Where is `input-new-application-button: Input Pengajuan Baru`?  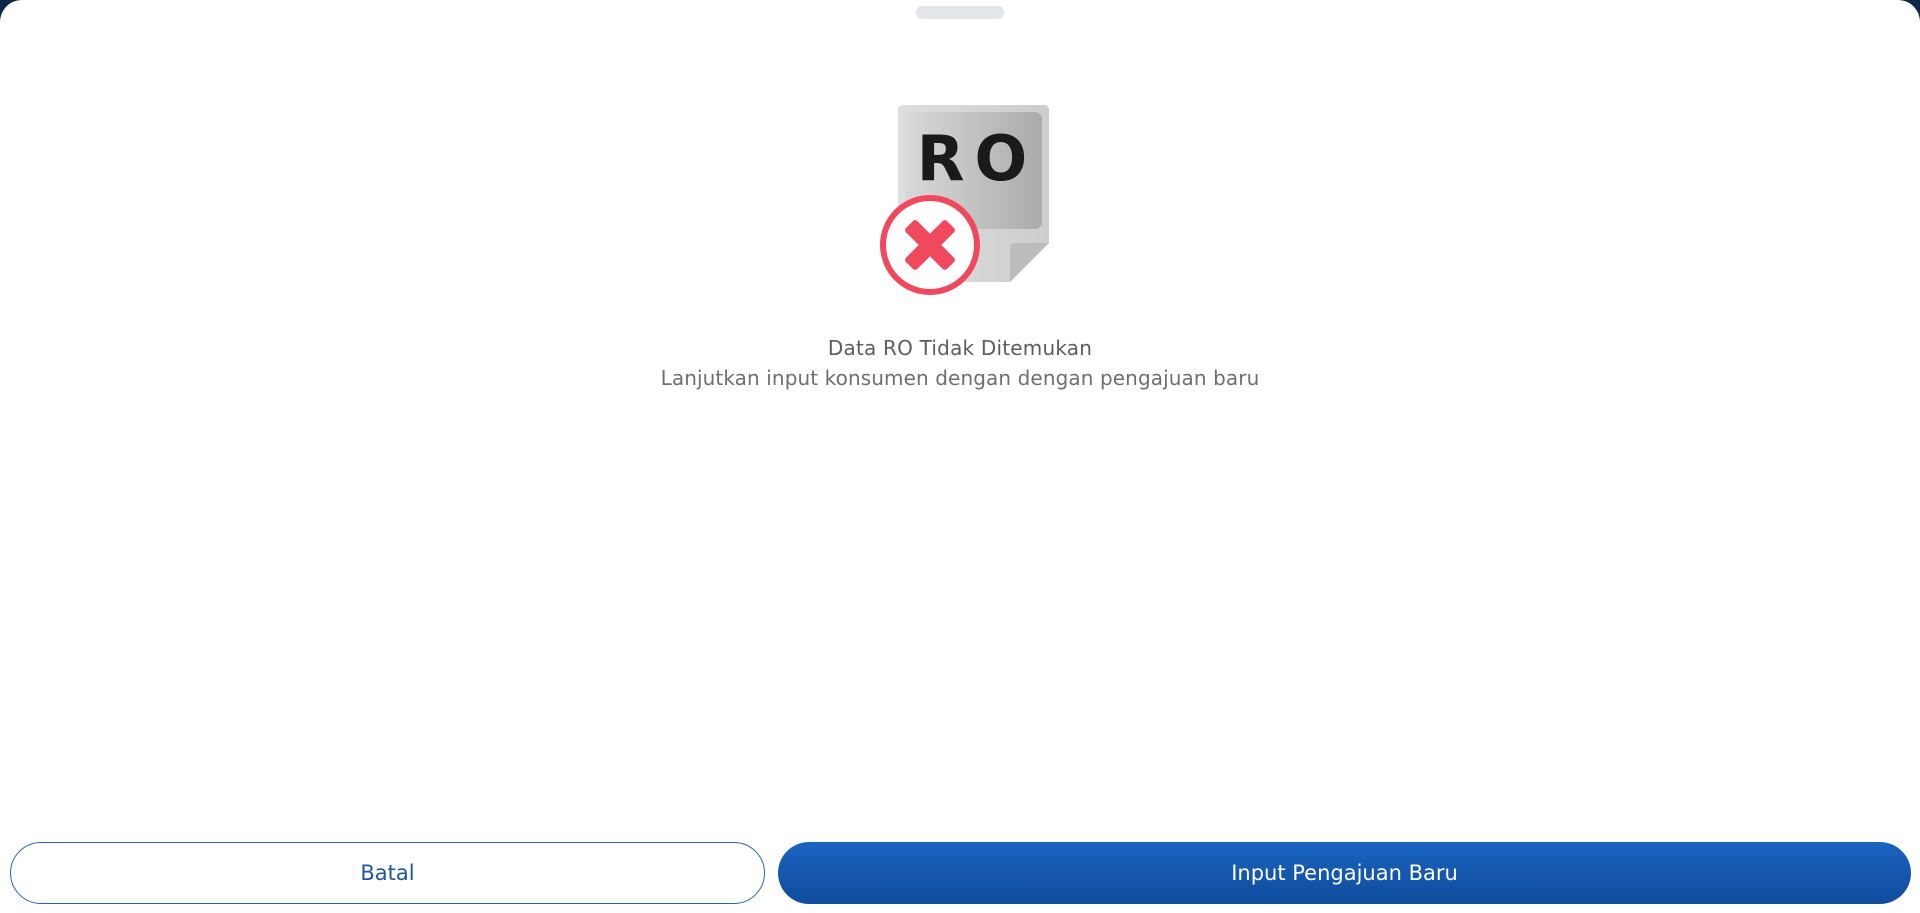 input-new-application-button: Input Pengajuan Baru is located at coordinates (1344, 873).